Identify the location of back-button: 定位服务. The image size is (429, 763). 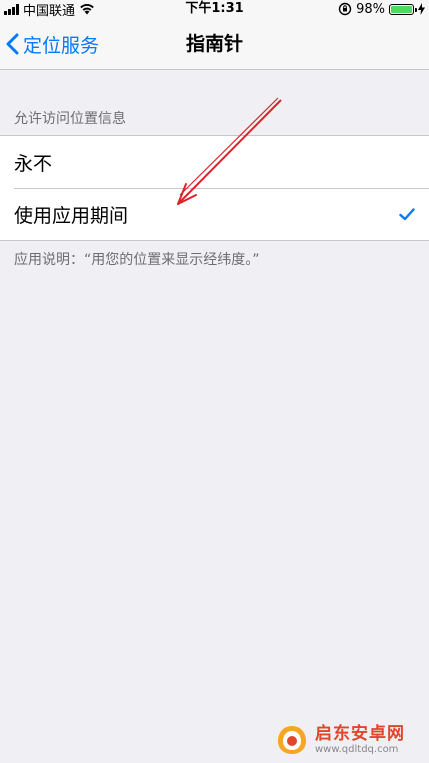
(52, 44).